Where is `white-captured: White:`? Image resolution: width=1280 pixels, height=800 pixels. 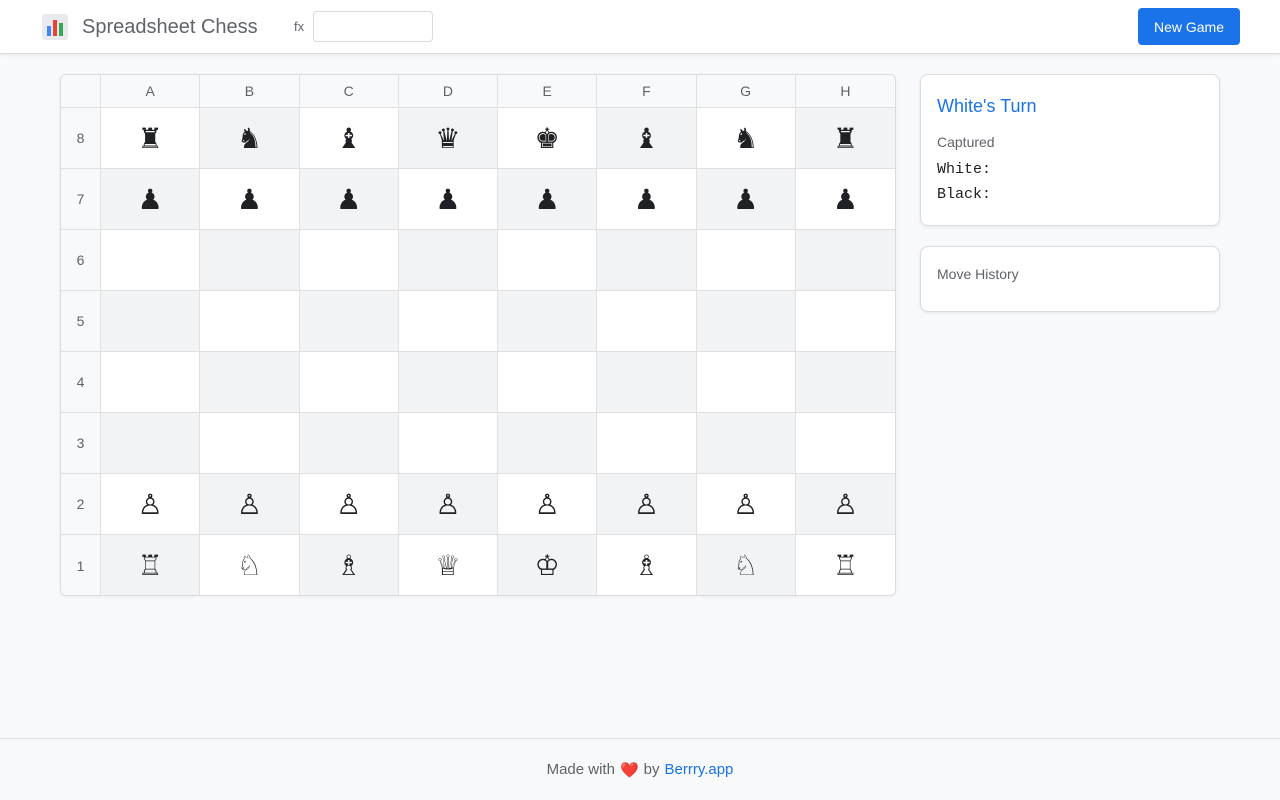
white-captured: White: is located at coordinates (964, 169).